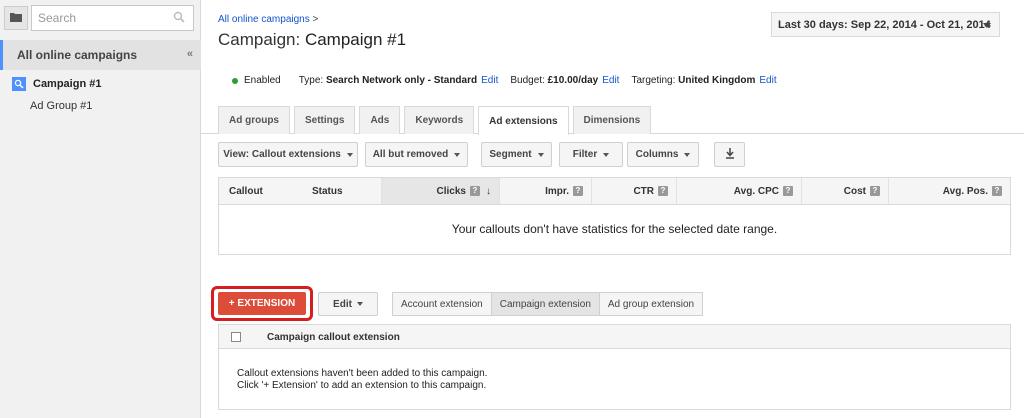  I want to click on edit-dropdown-label: Edit, so click(342, 304).